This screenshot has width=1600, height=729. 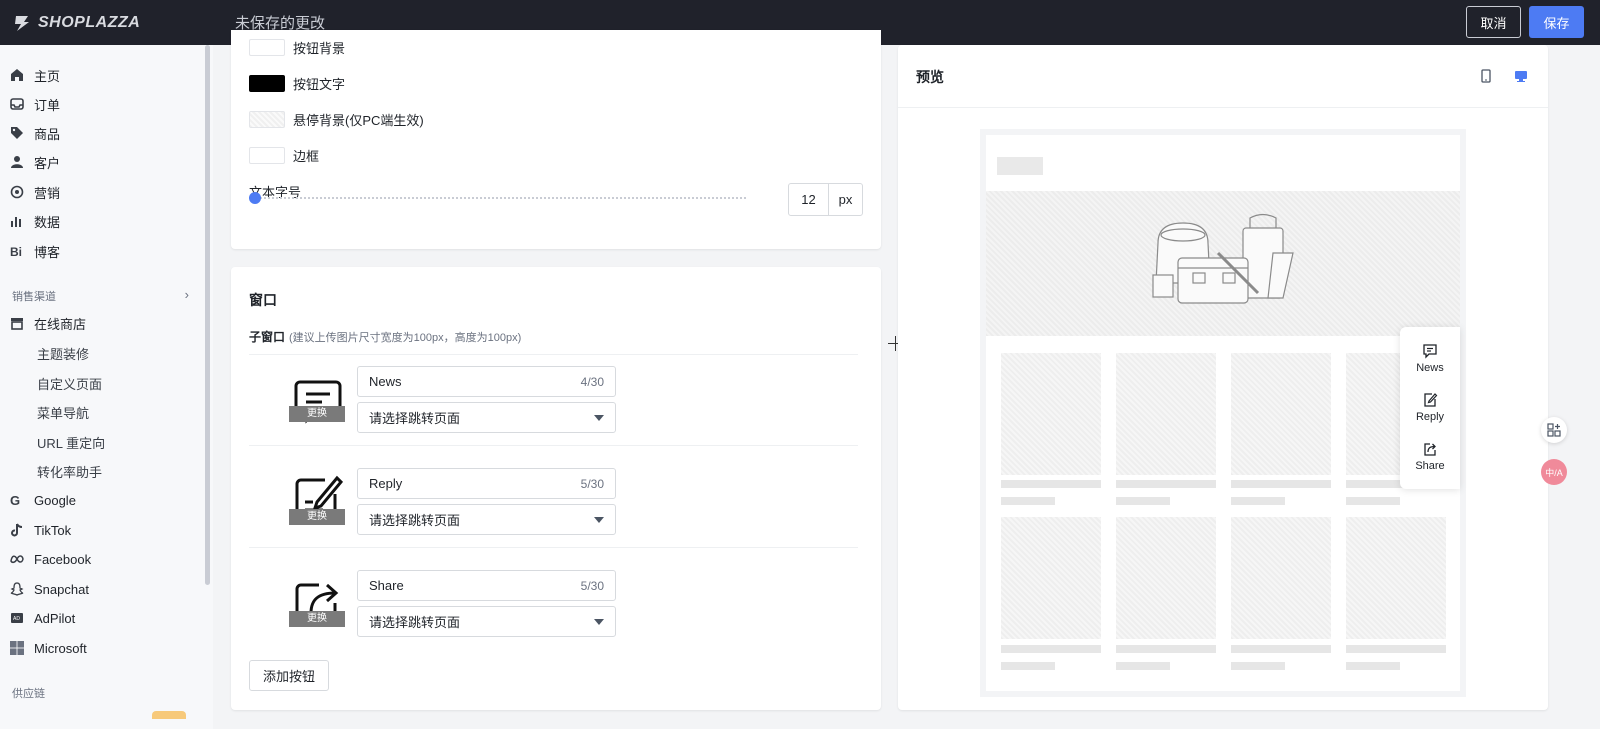 I want to click on sidebar-item-products: 商品, so click(x=35, y=133).